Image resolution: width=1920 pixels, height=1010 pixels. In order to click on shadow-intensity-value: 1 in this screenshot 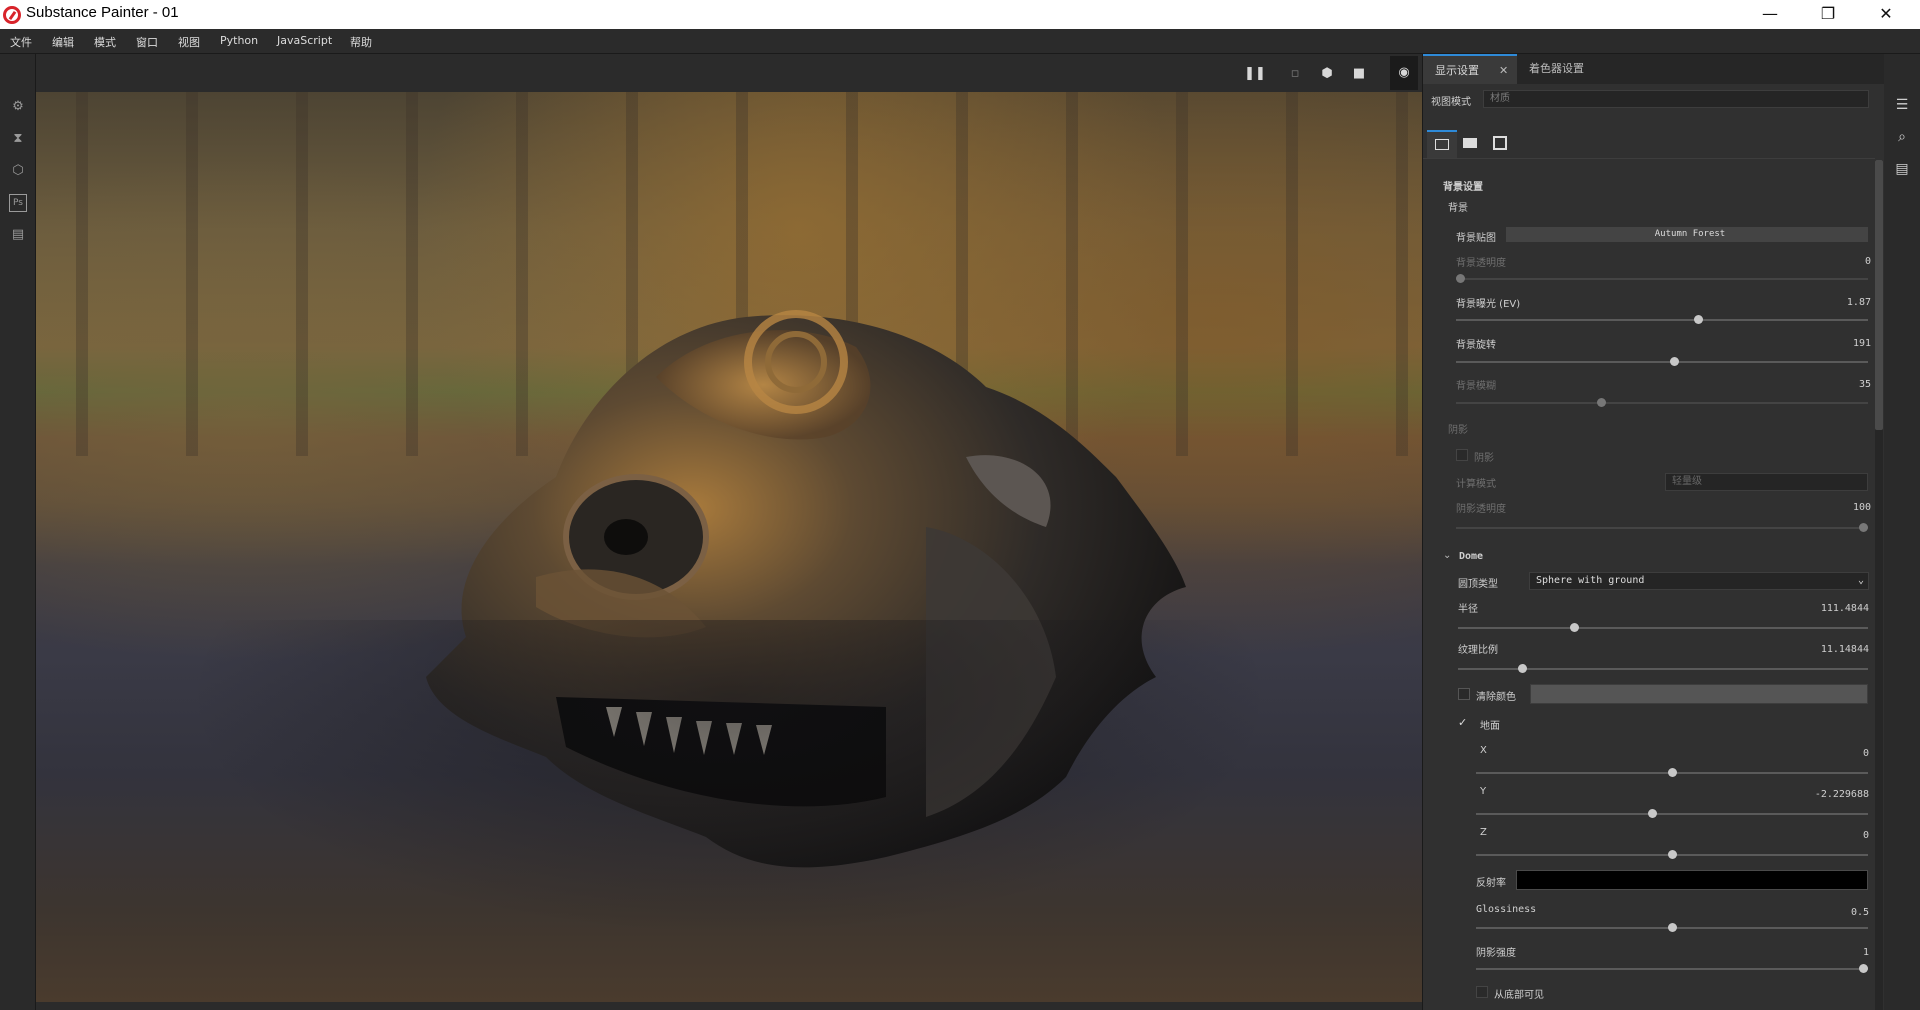, I will do `click(1831, 952)`.